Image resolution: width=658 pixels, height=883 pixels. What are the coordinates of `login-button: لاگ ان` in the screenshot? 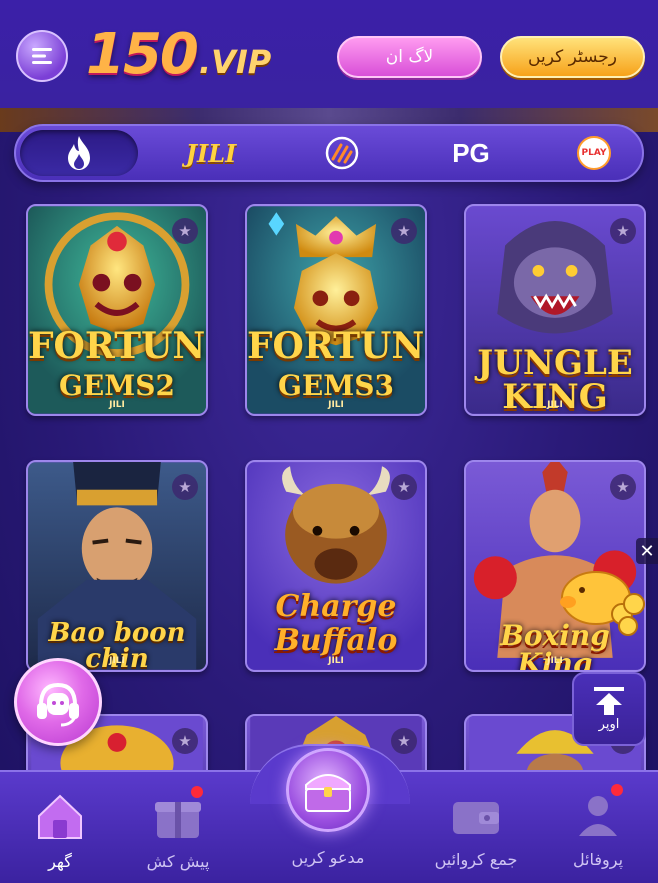 It's located at (409, 57).